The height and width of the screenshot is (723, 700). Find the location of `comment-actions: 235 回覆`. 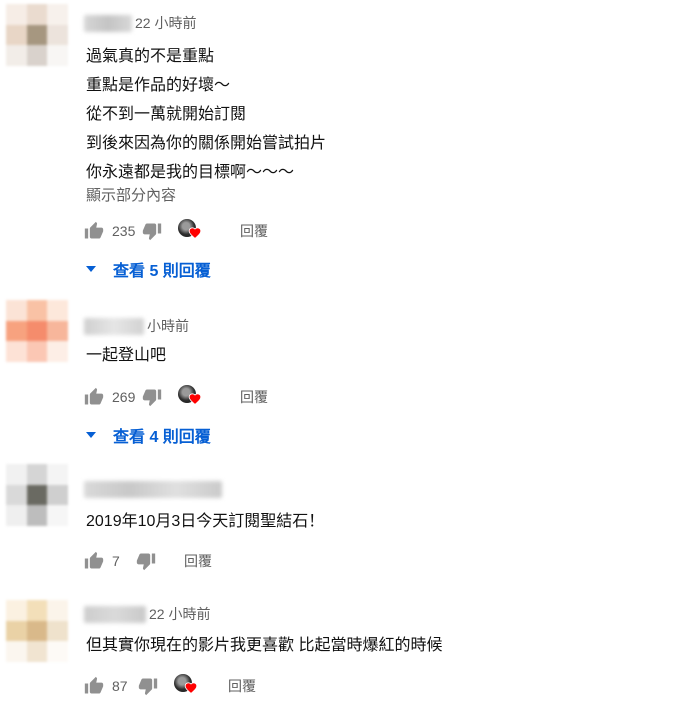

comment-actions: 235 回覆 is located at coordinates (176, 231).